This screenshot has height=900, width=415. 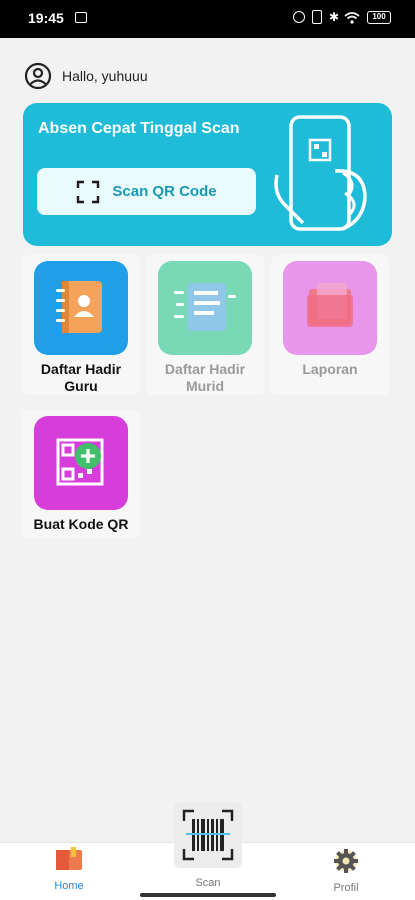 I want to click on menu-label: Buat Kode QR, so click(x=81, y=524).